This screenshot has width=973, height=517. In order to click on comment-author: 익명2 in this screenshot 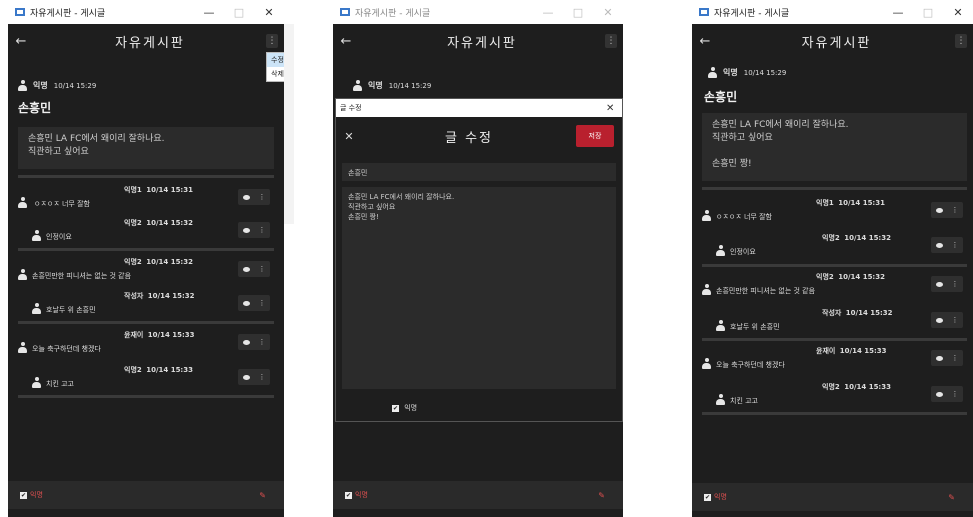, I will do `click(133, 370)`.